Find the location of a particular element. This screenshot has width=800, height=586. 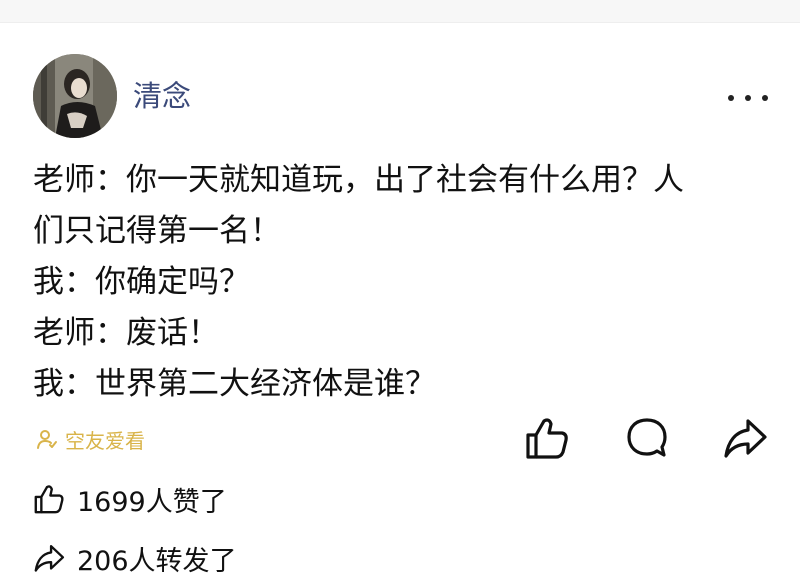

action-bar is located at coordinates (400, 438).